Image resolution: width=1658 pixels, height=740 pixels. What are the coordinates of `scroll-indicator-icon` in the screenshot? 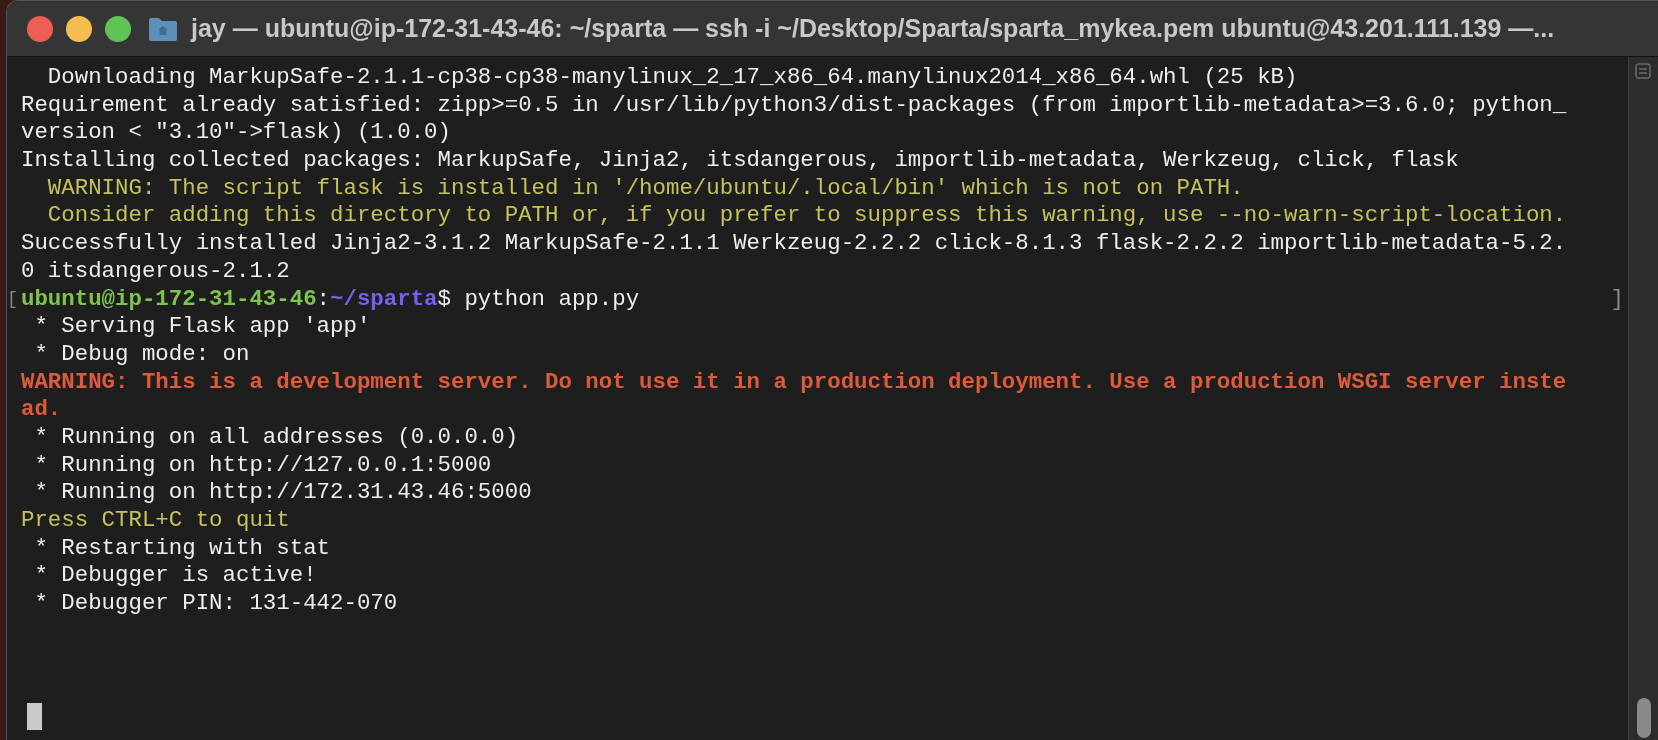 It's located at (1643, 71).